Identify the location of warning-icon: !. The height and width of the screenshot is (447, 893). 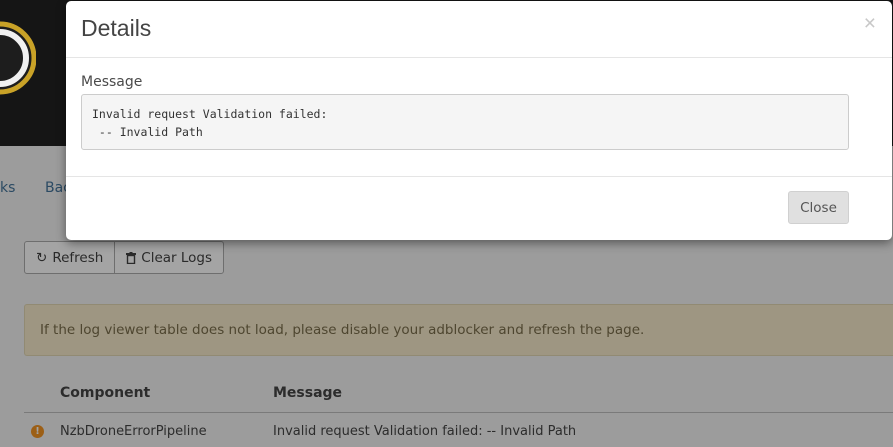
(37, 431).